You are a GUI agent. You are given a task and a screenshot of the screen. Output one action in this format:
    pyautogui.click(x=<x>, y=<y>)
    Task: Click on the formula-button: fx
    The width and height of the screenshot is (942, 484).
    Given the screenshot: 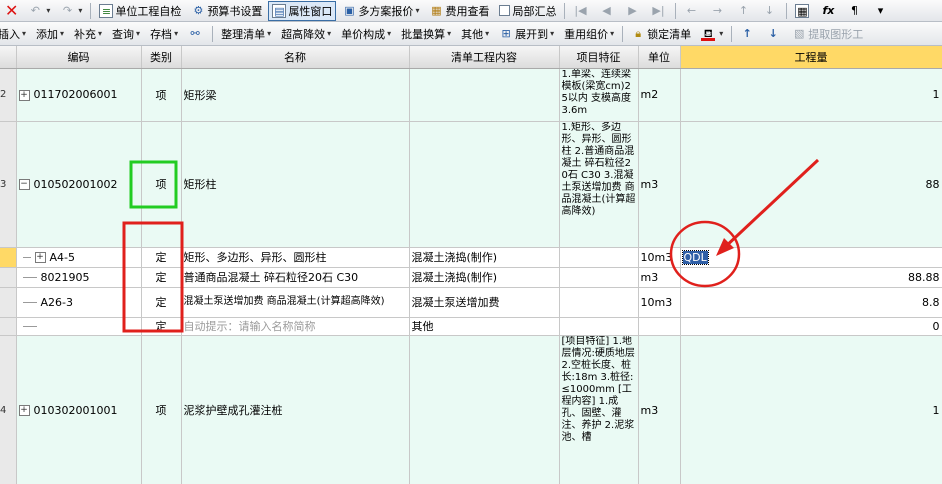 What is the action you would take?
    pyautogui.click(x=829, y=11)
    